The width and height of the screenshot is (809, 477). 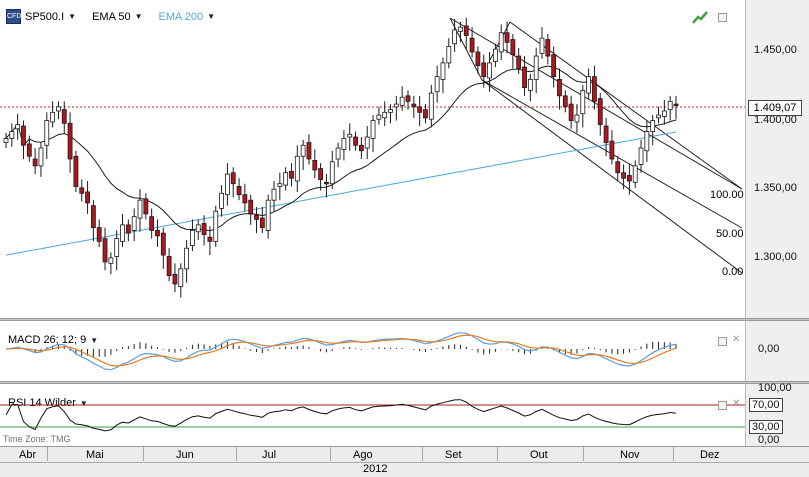 I want to click on macd-axis: 0,00, so click(x=777, y=351).